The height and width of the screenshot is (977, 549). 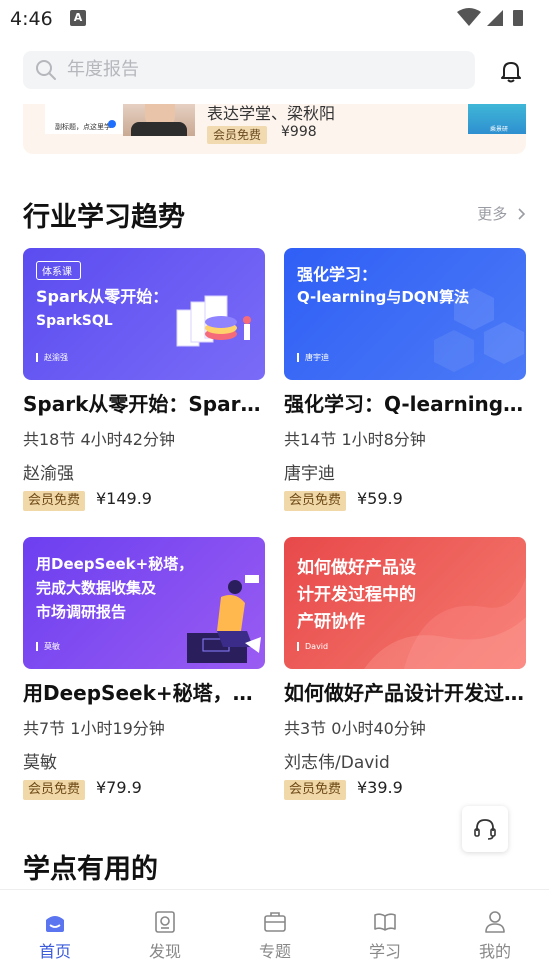 What do you see at coordinates (104, 217) in the screenshot?
I see `section-title: 行业学习趋势` at bounding box center [104, 217].